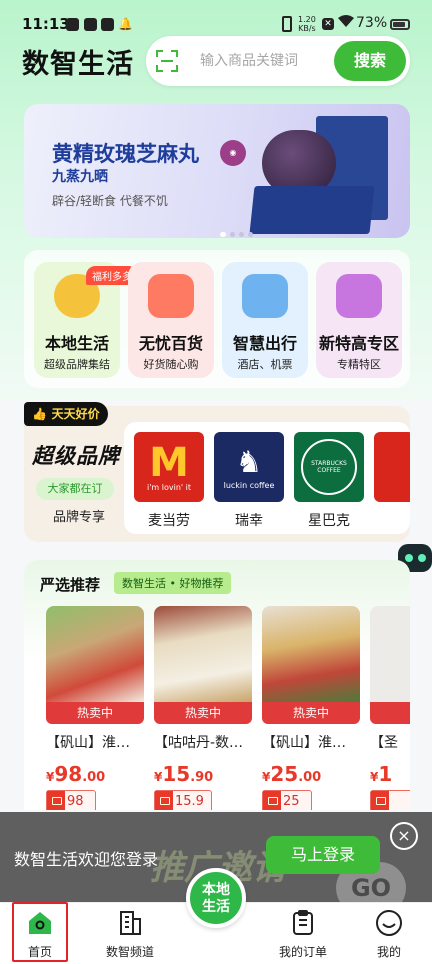 The width and height of the screenshot is (432, 964). Describe the element at coordinates (167, 61) in the screenshot. I see `scan-icon` at that location.